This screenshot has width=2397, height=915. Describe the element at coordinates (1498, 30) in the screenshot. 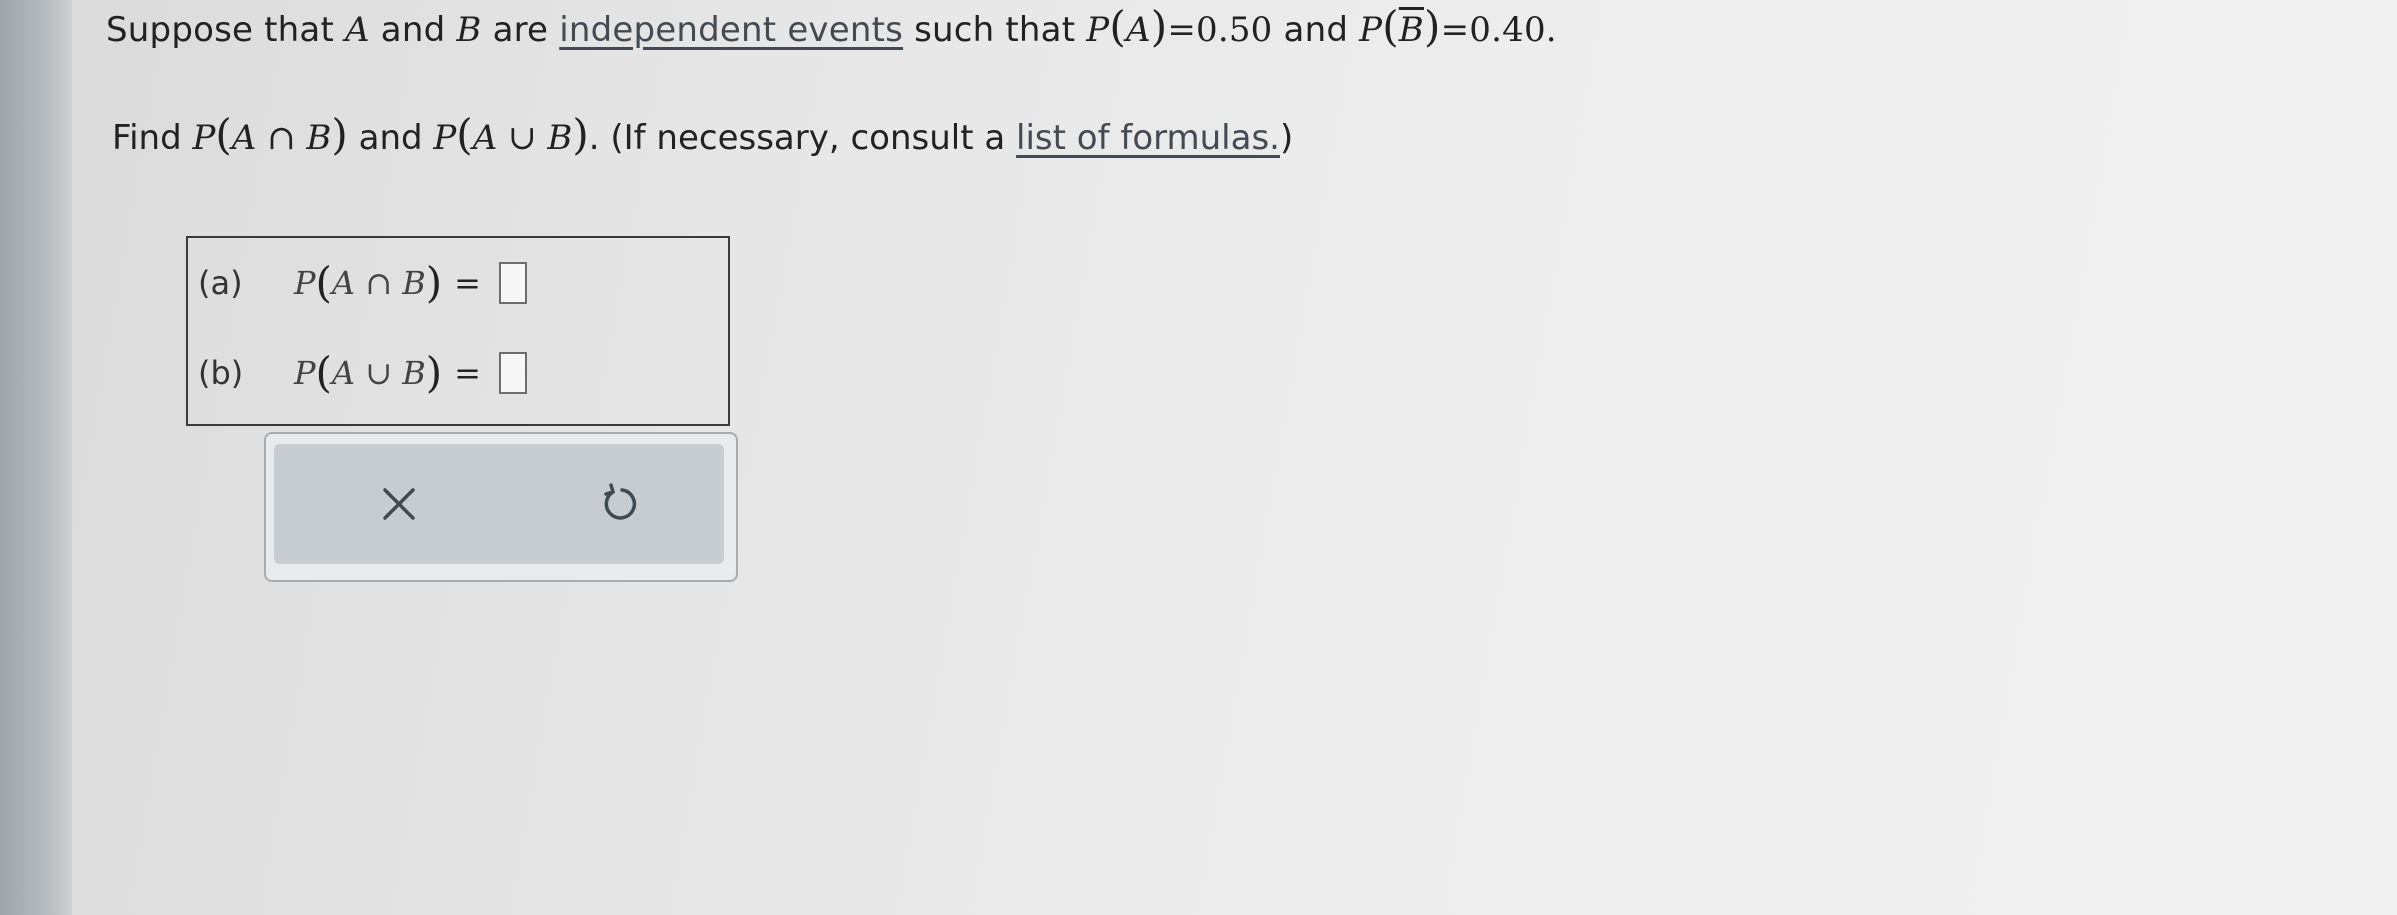

I see `prob-b-value: =0.40.` at that location.